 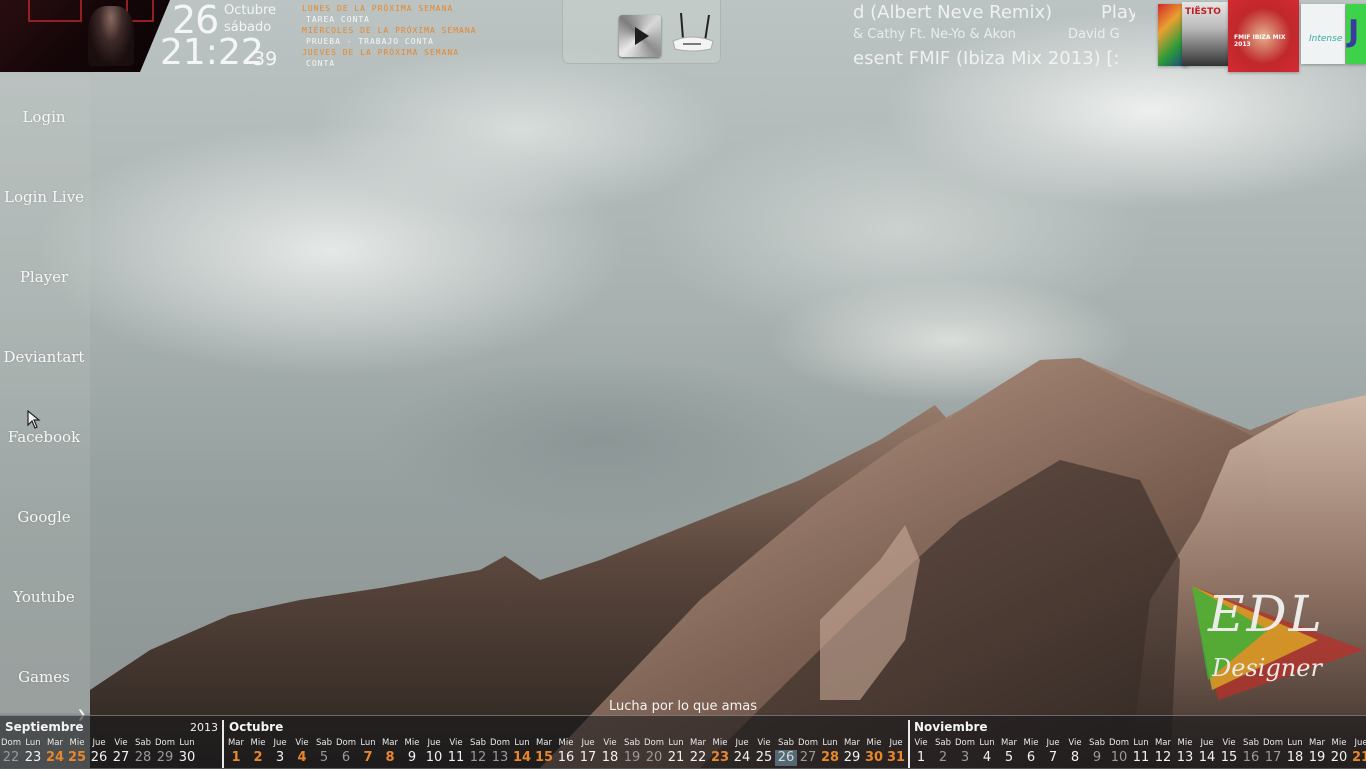 What do you see at coordinates (412, 741) in the screenshot?
I see `calendar-day: Mie 9` at bounding box center [412, 741].